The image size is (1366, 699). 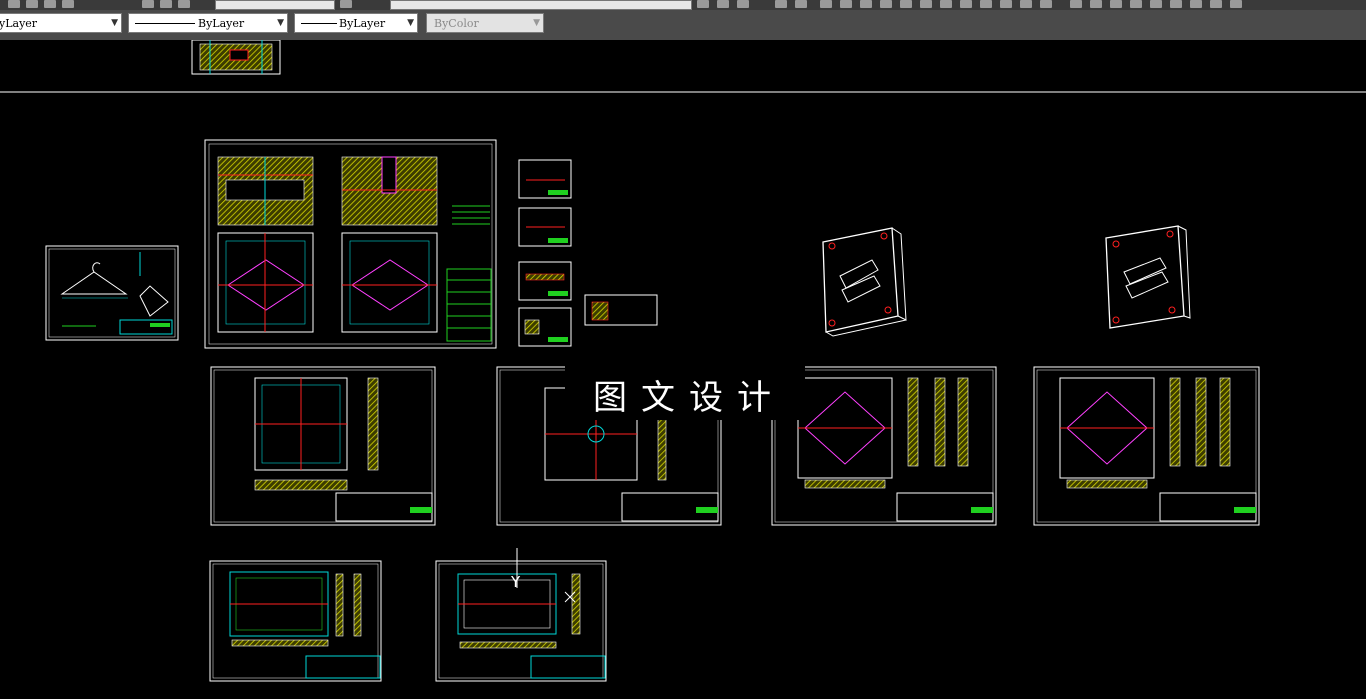 I want to click on sheet-plate-a, so click(x=323, y=446).